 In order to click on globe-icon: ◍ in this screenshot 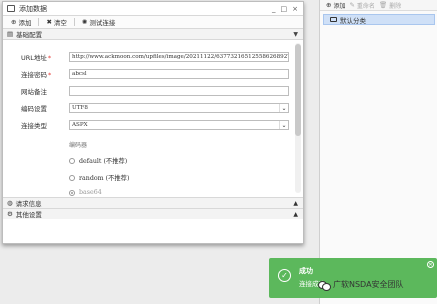, I will do `click(10, 203)`.